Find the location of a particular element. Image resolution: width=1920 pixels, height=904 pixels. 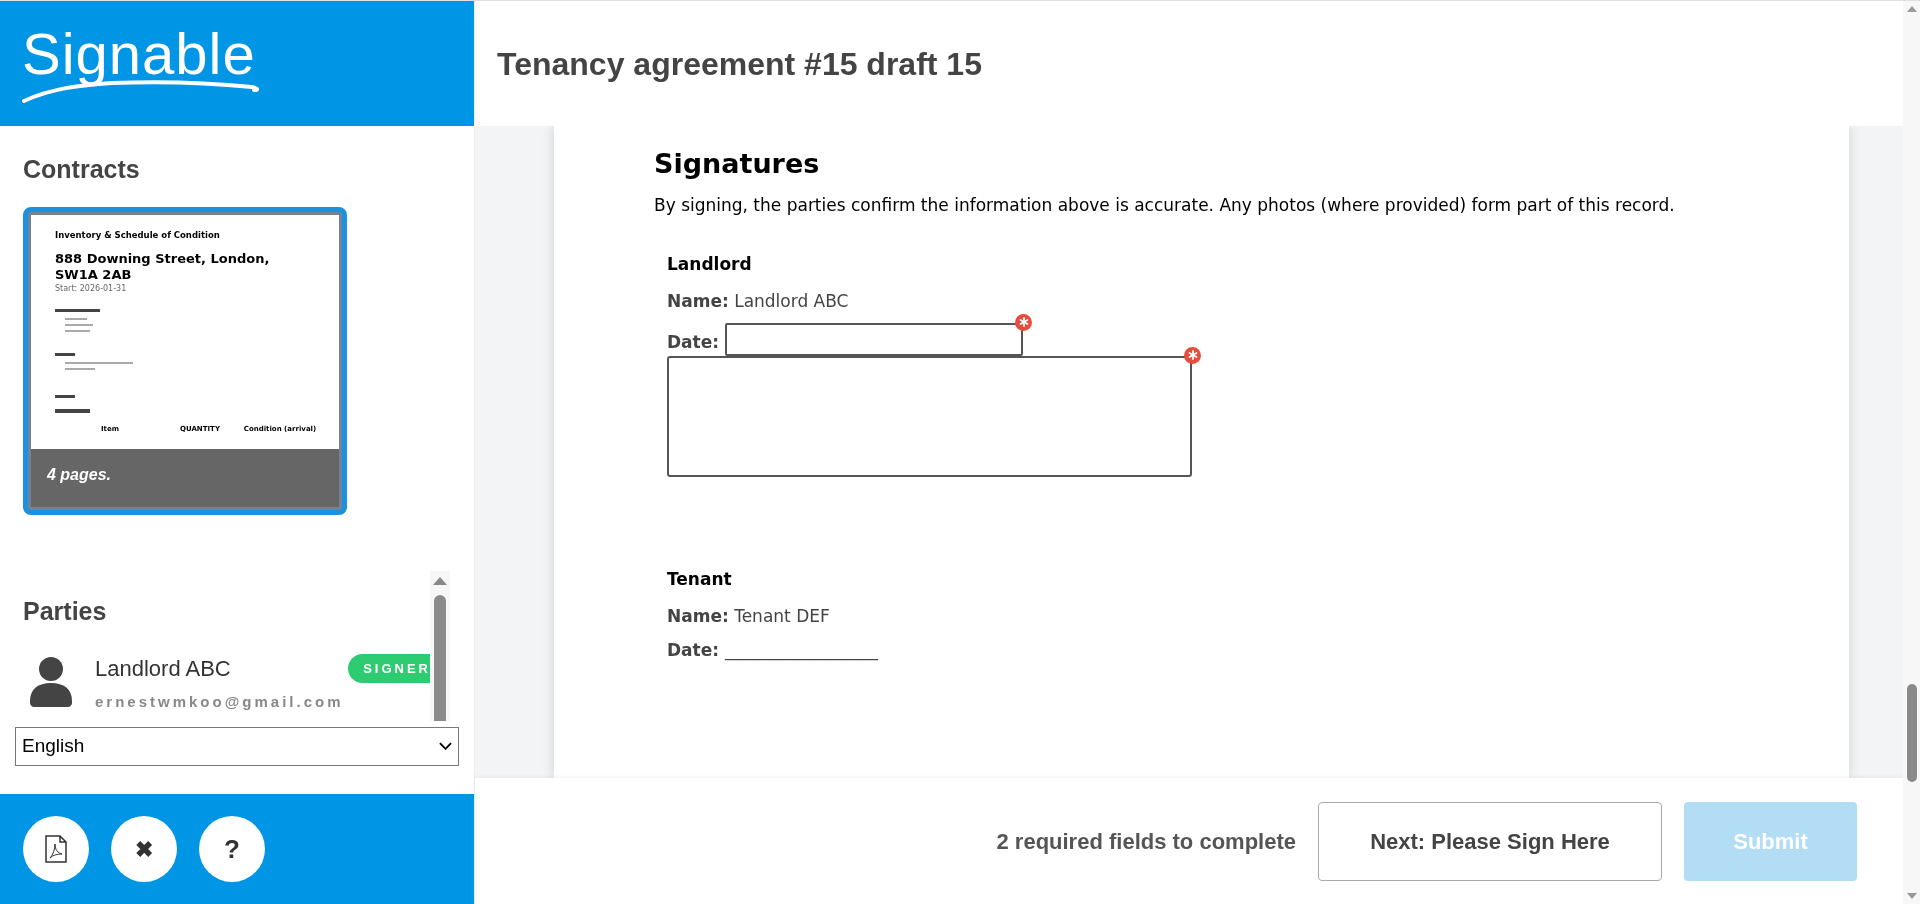

party-email: ernestwmkoo@gmail.com is located at coordinates (220, 702).